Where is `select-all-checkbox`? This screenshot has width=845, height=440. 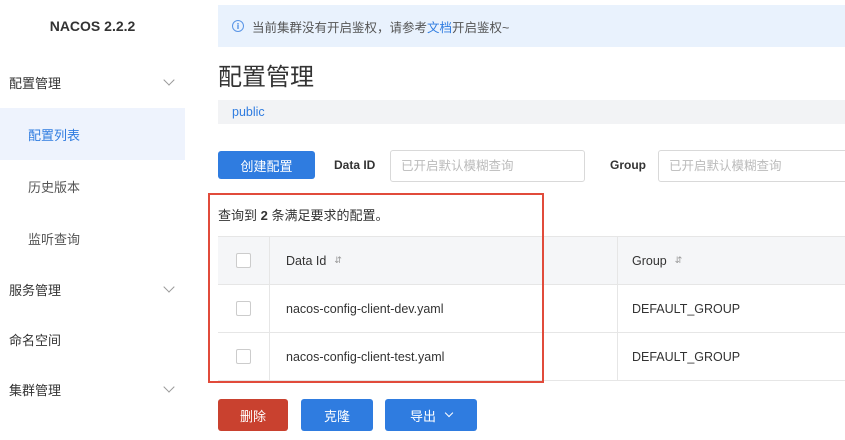
select-all-checkbox is located at coordinates (243, 260).